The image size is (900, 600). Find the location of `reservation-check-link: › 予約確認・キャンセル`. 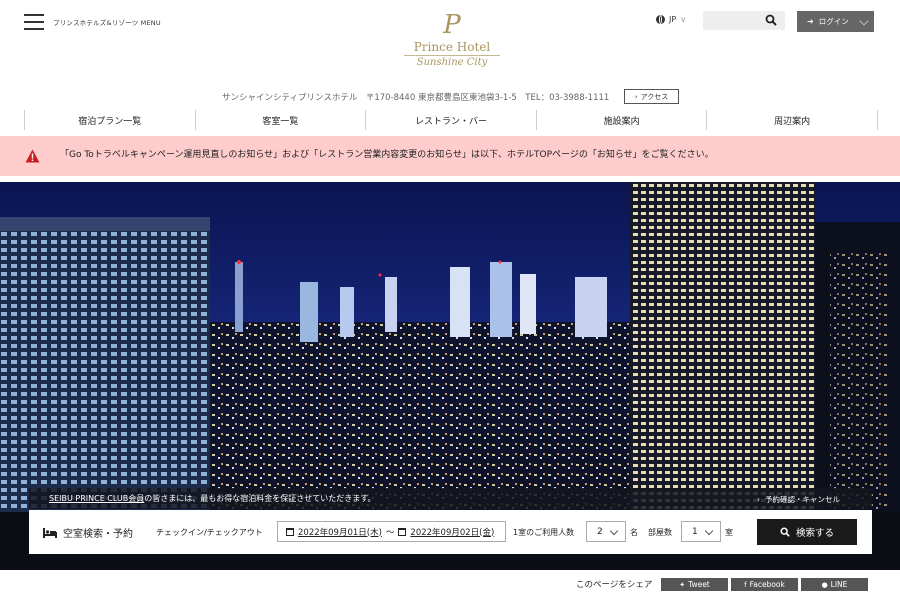

reservation-check-link: › 予約確認・キャンセル is located at coordinates (798, 499).